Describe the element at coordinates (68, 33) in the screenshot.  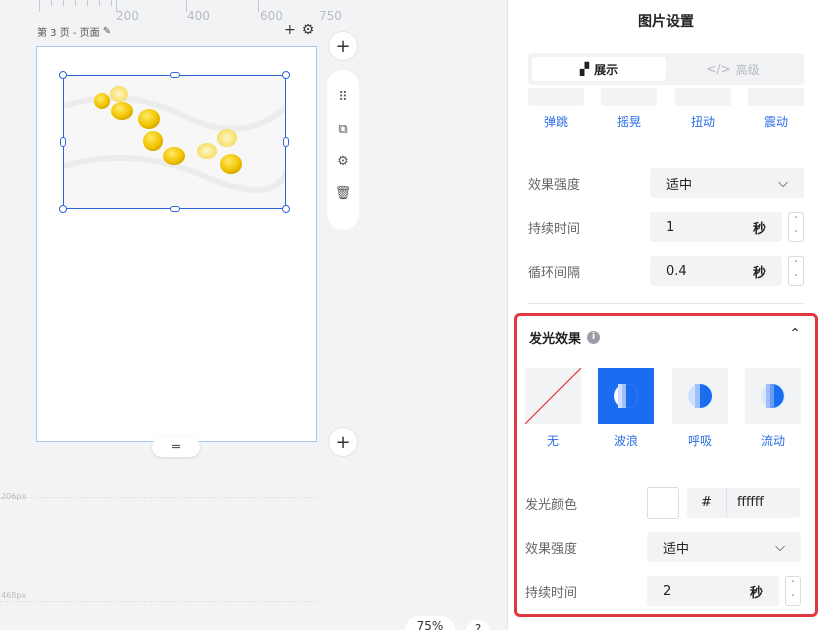
I see `page-name: 第 3 页 - 页面` at that location.